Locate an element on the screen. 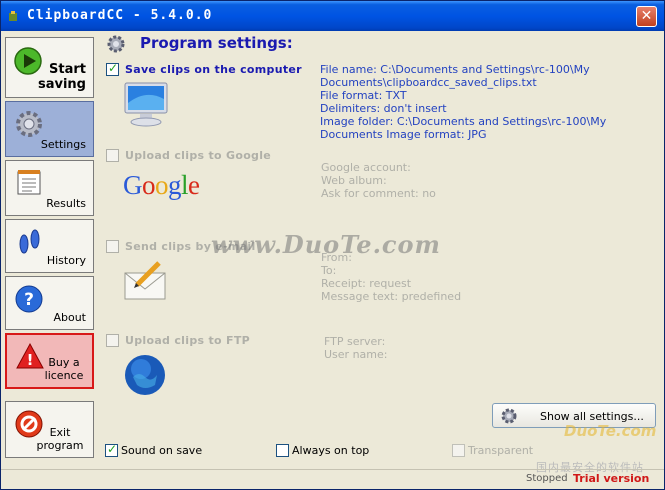 The width and height of the screenshot is (665, 490). ftp-info-line: User name: is located at coordinates (356, 354).